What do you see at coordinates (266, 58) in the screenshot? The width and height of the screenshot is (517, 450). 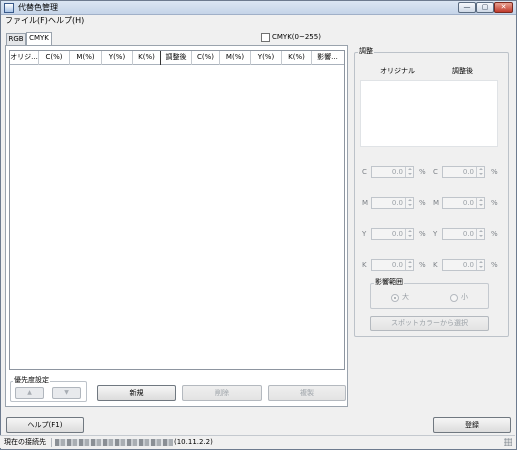 I see `column-header-adjusted-y: Y(%)` at bounding box center [266, 58].